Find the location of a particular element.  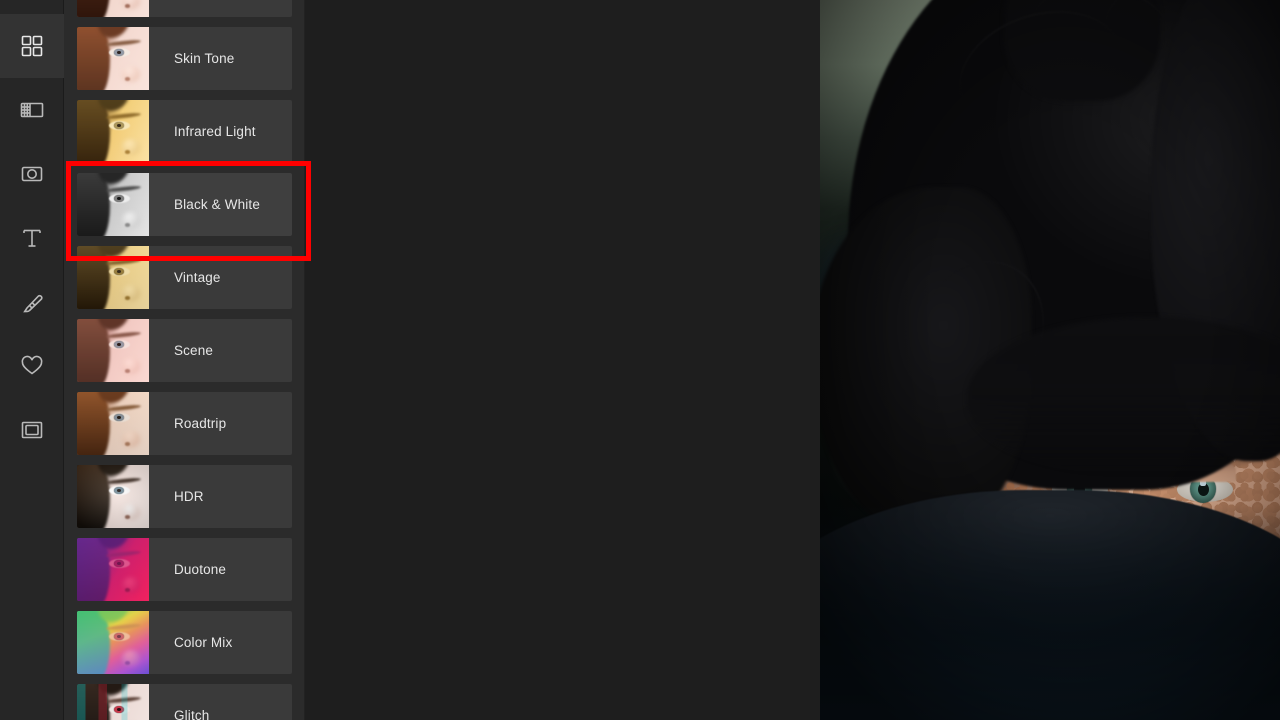

preset-row: Color Mix is located at coordinates (184, 642).